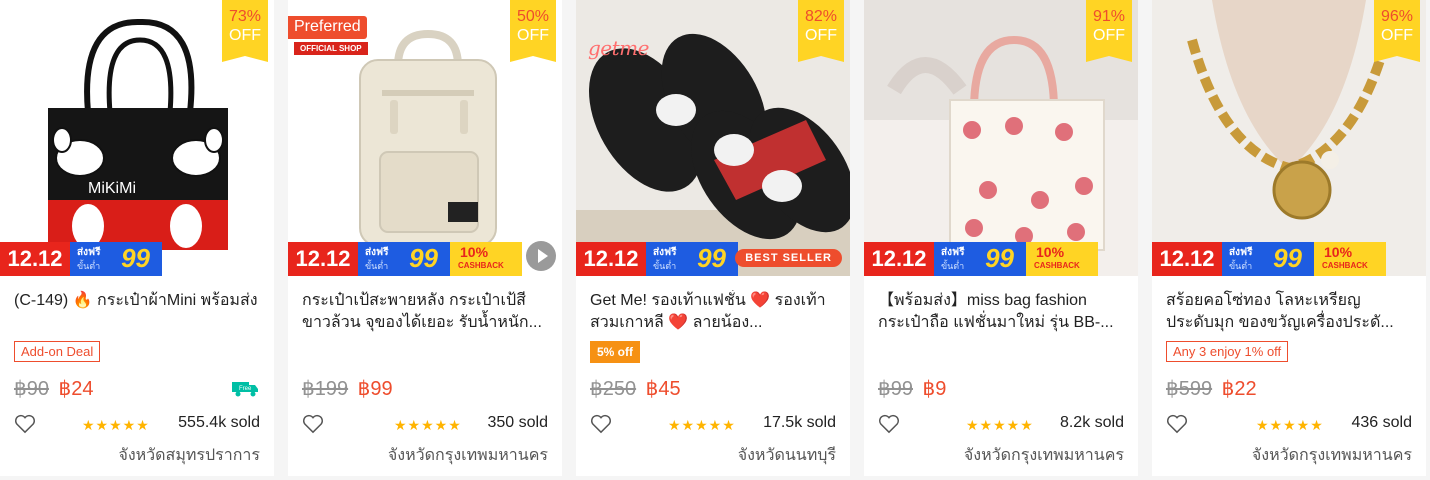  Describe the element at coordinates (799, 422) in the screenshot. I see `sold-count: 17.5k sold` at that location.